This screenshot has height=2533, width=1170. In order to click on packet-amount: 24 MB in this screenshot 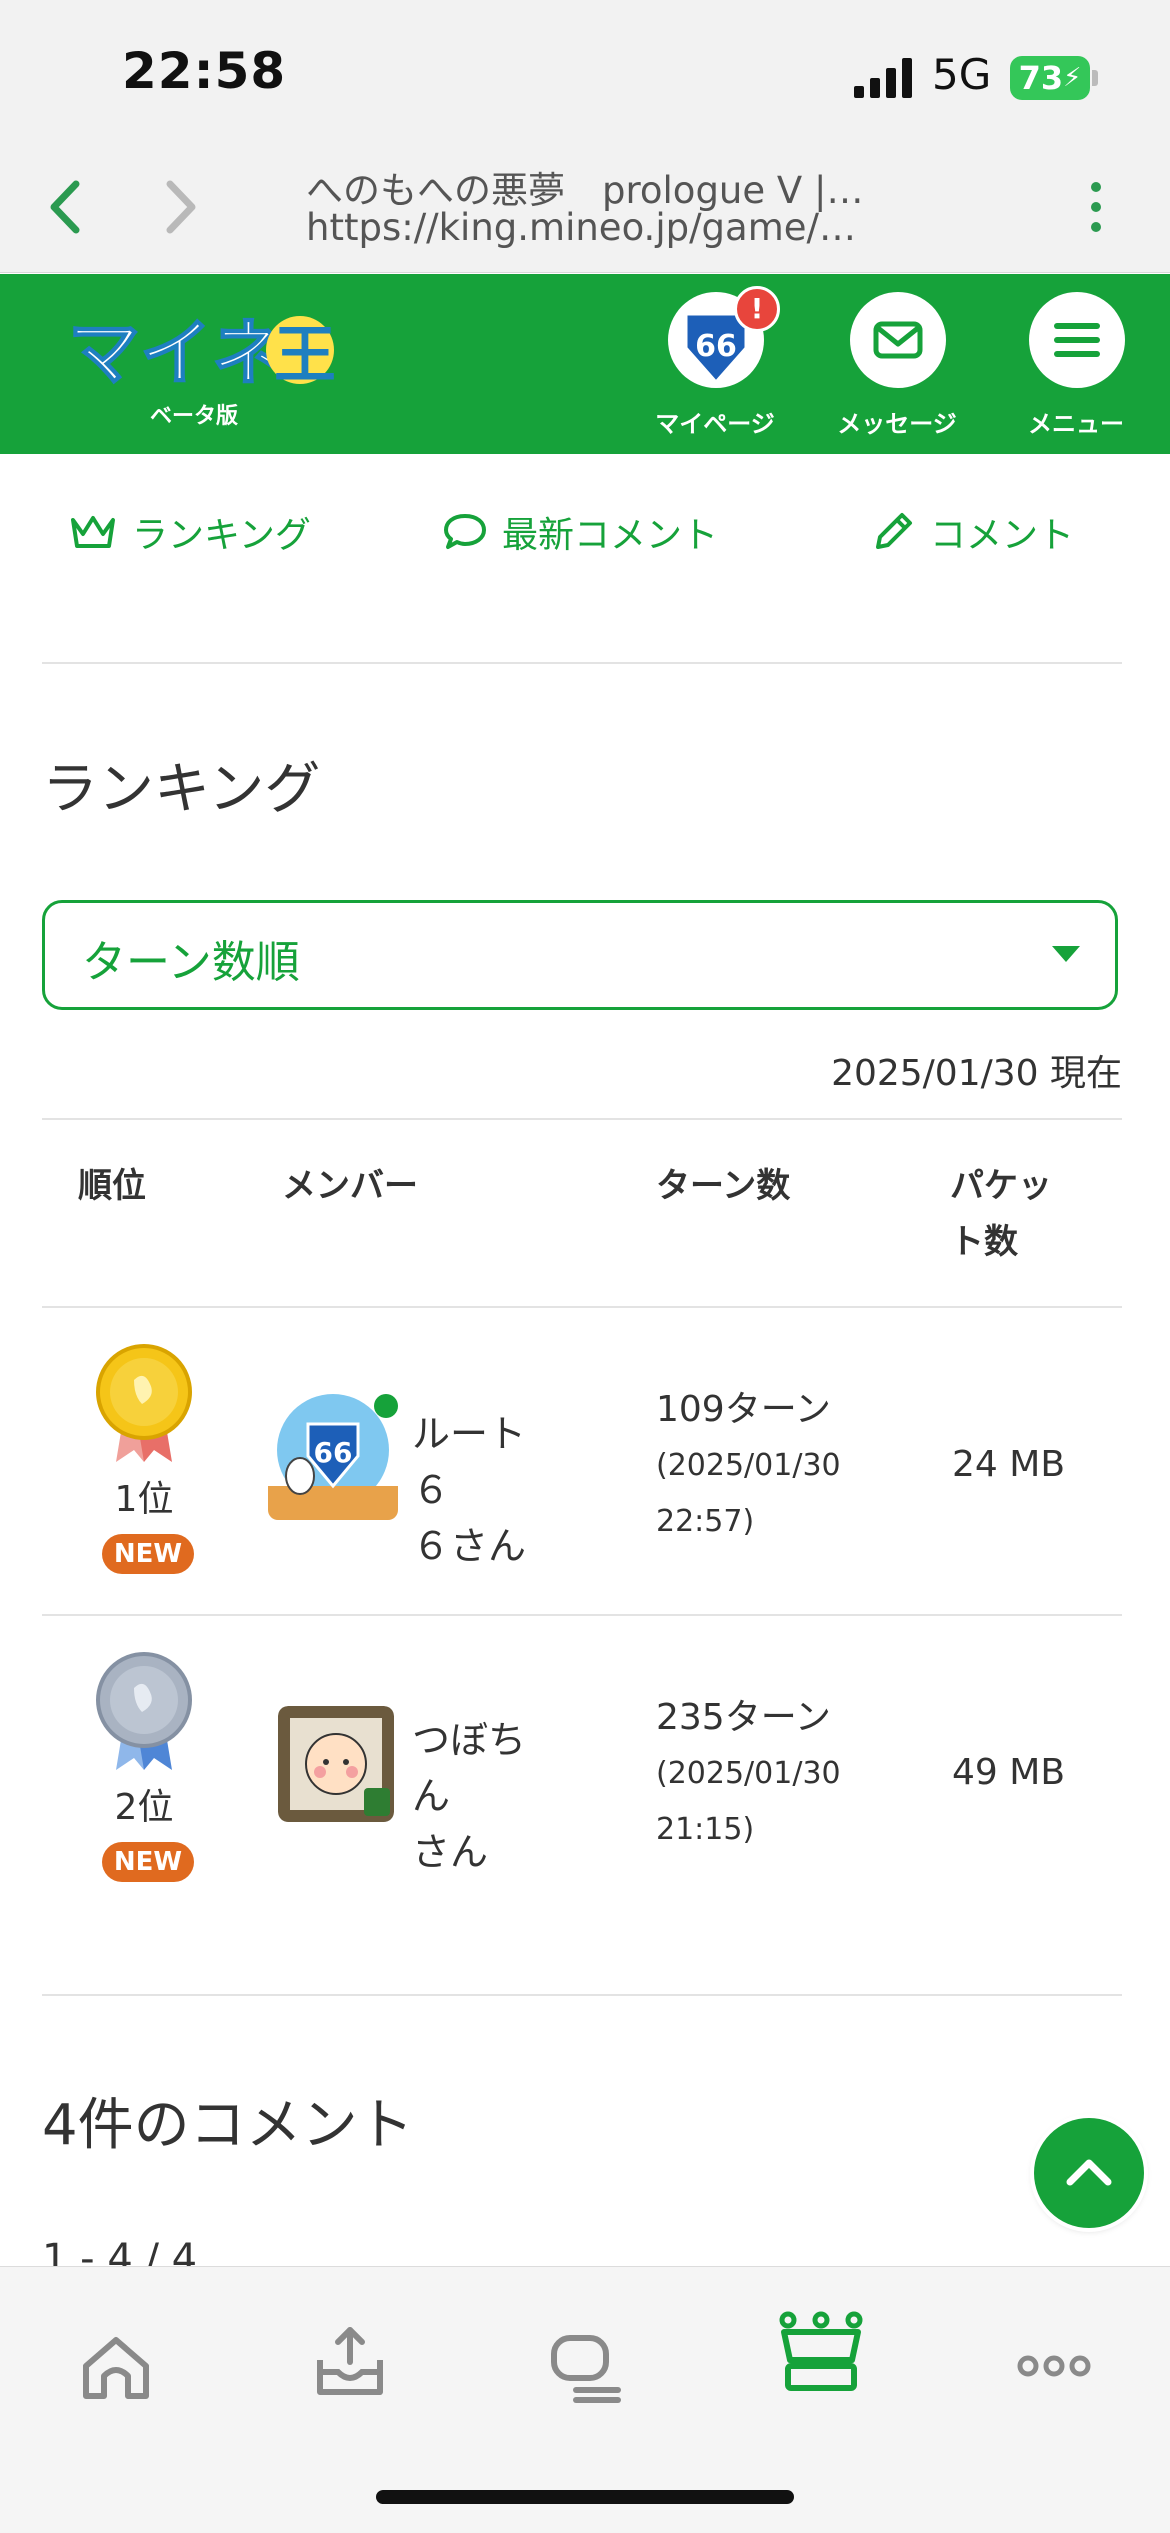, I will do `click(1009, 1464)`.